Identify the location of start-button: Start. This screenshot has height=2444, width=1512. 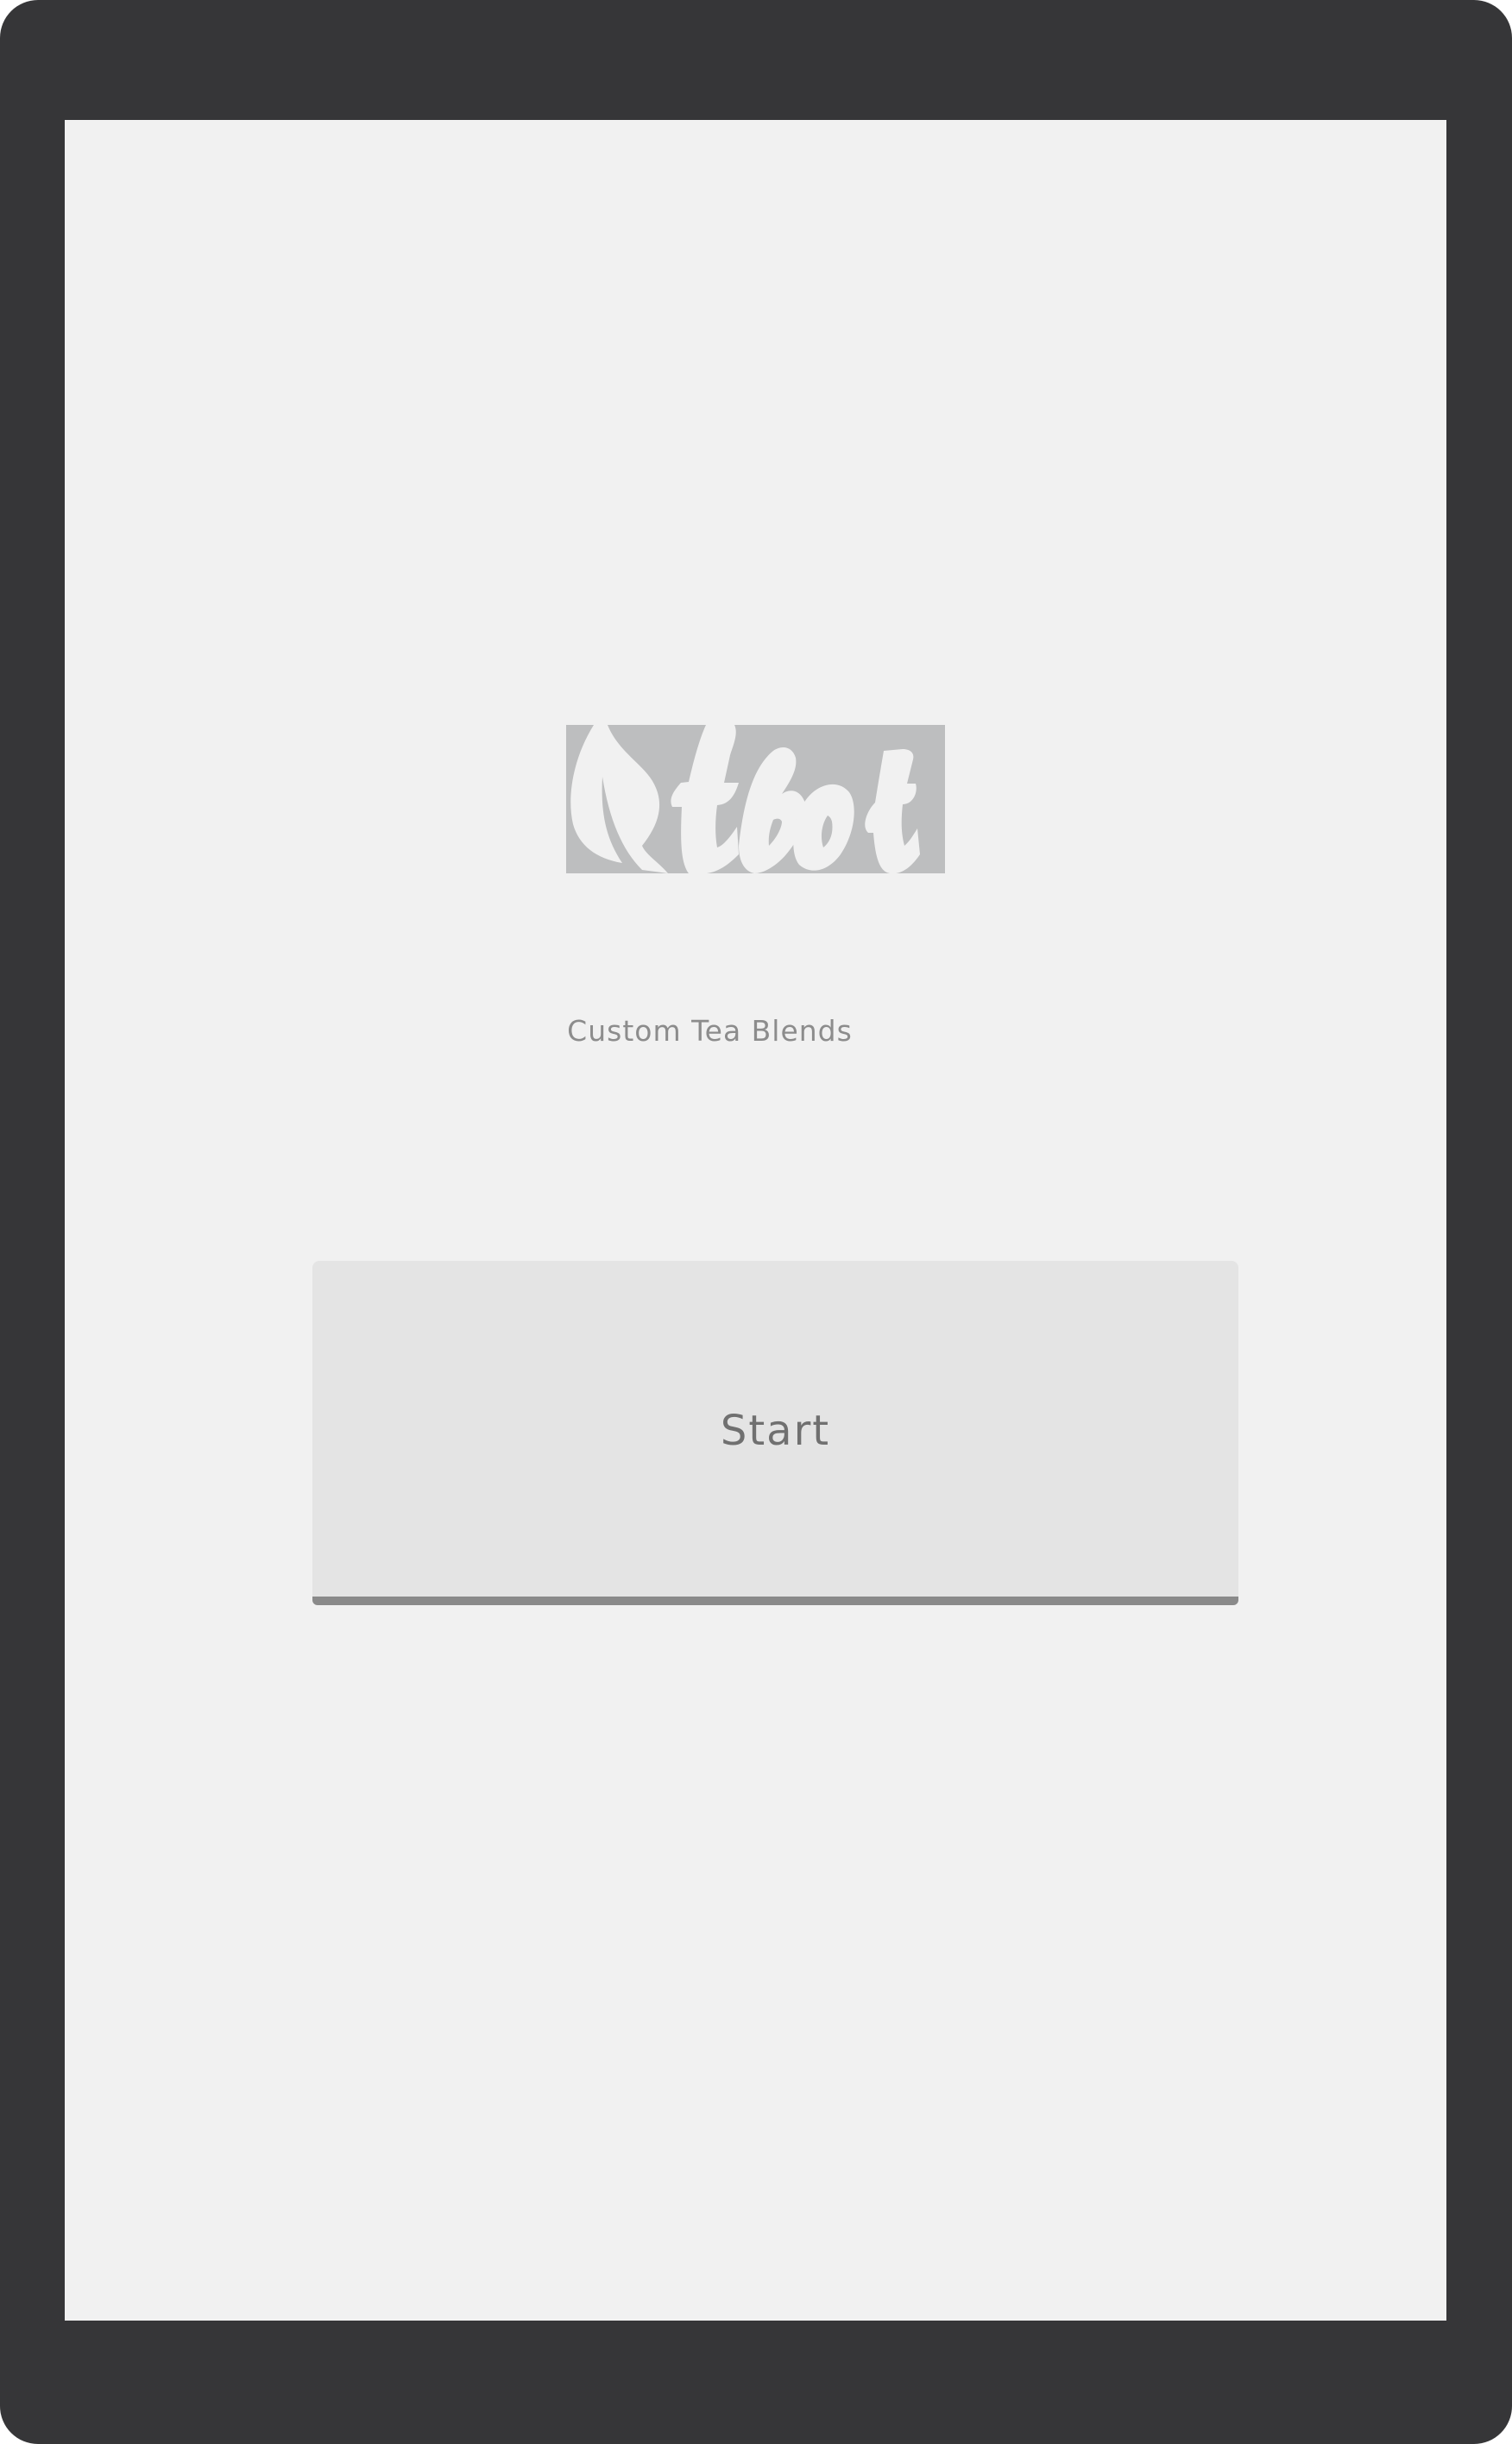
(775, 1433).